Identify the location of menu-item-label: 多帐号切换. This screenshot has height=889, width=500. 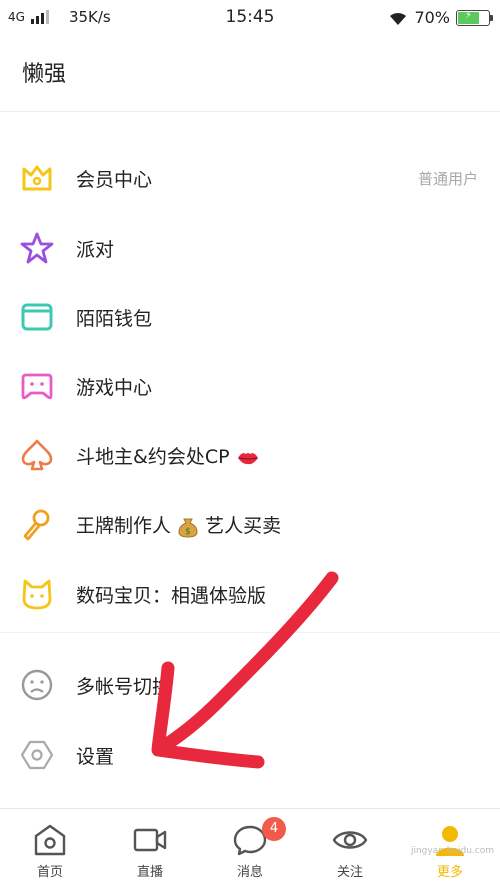
(124, 687).